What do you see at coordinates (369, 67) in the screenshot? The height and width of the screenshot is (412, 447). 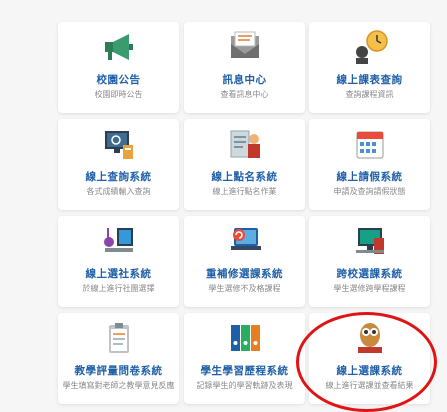 I see `card-course-schedule: 線上課表查詢 查詢課程資訊` at bounding box center [369, 67].